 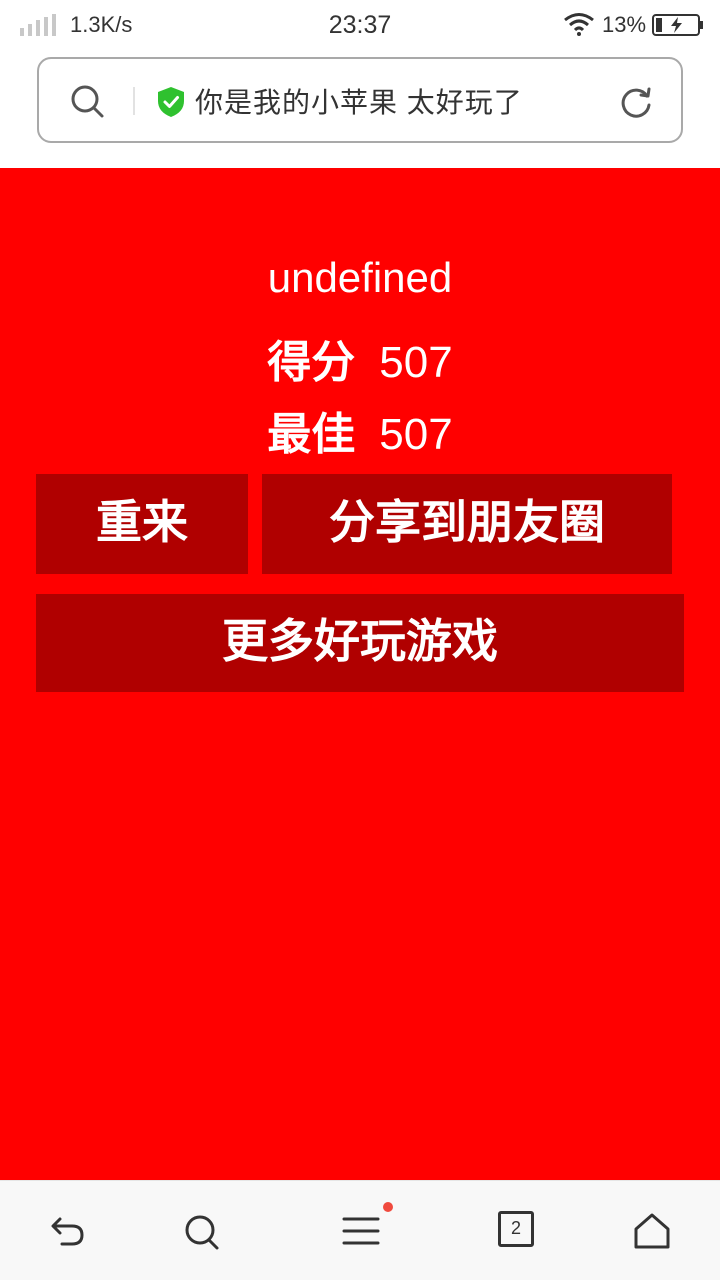 I want to click on score-value: 507, so click(x=416, y=362).